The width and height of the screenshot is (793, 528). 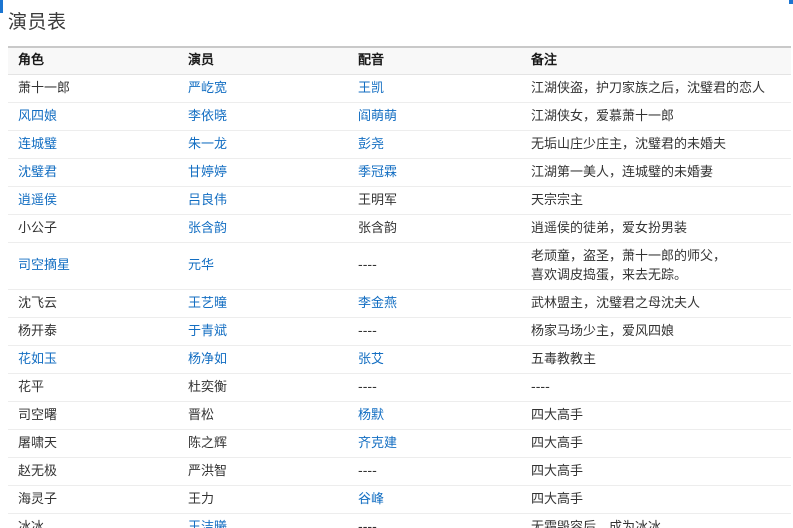 What do you see at coordinates (656, 359) in the screenshot?
I see `note-cell: 五毒教教主` at bounding box center [656, 359].